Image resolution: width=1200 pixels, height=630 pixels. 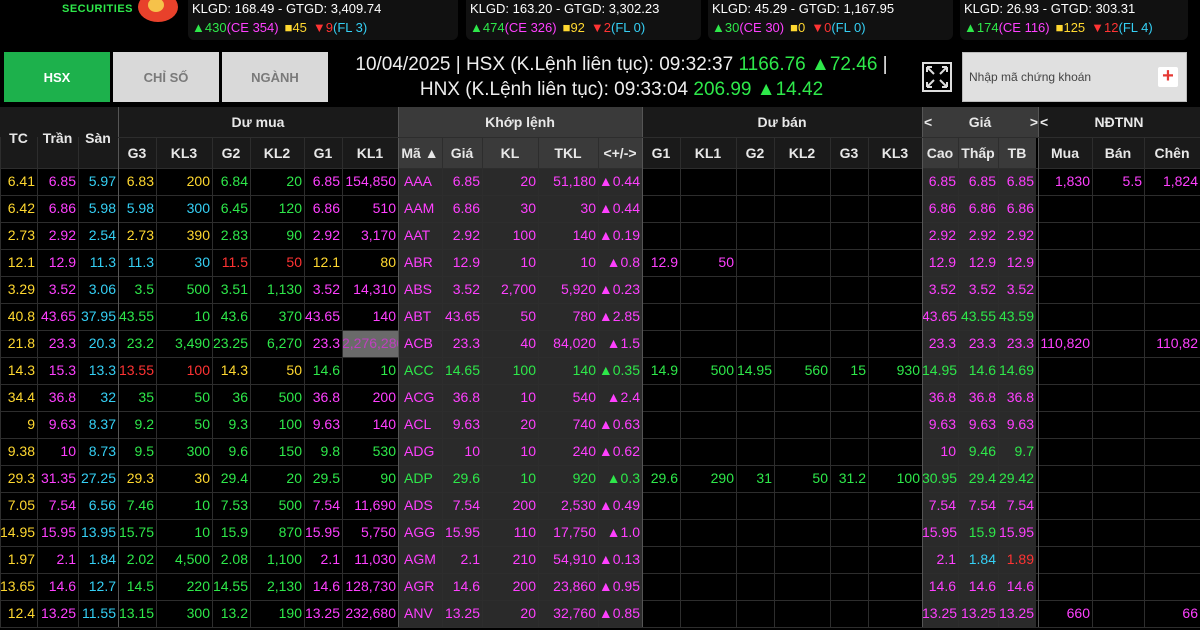 What do you see at coordinates (78, 382) in the screenshot?
I see `column-divider` at bounding box center [78, 382].